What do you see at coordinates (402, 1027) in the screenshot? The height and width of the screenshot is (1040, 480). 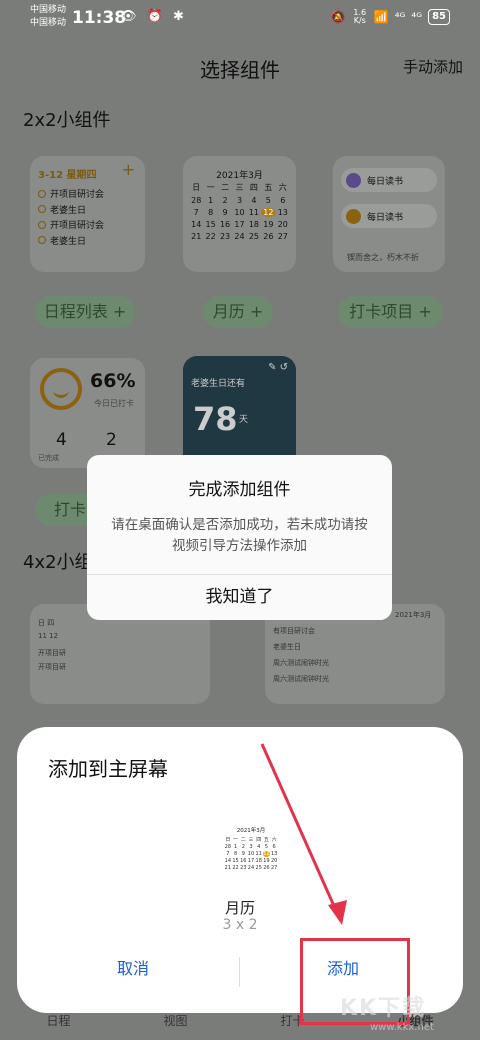 I see `watermark-url: www.kkx.net` at bounding box center [402, 1027].